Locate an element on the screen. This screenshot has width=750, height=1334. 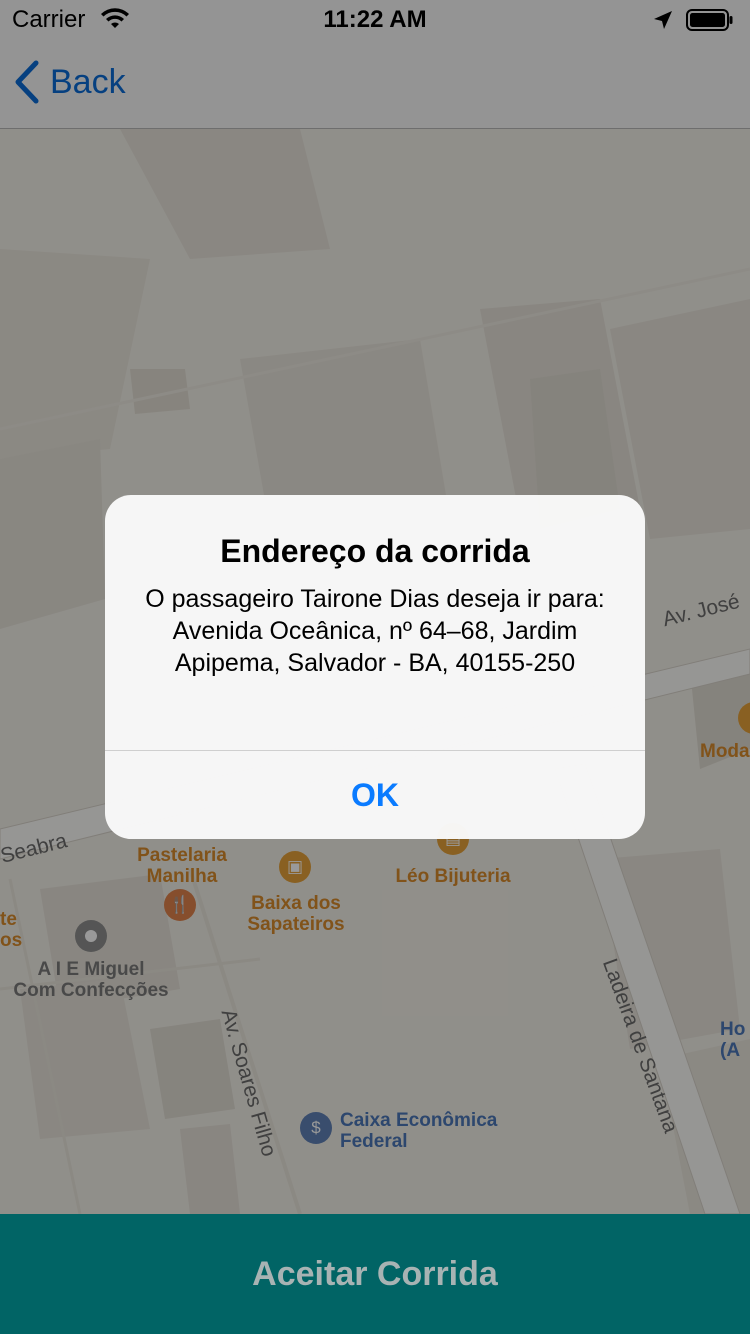
accept-ride-button: Aceitar Corrida is located at coordinates (375, 1274).